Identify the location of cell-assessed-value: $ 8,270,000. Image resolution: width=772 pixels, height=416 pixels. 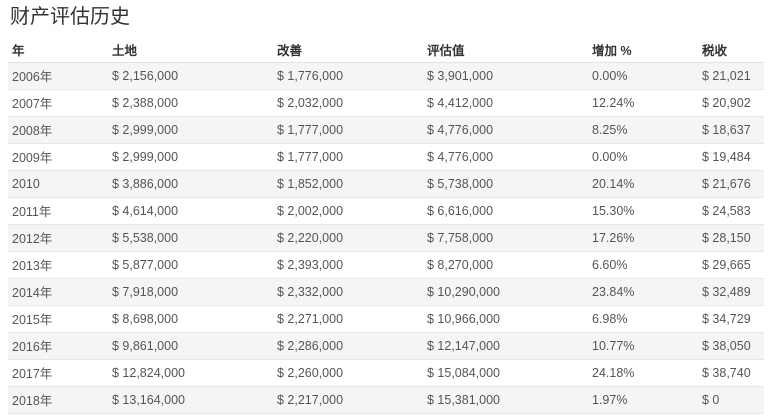
(505, 265).